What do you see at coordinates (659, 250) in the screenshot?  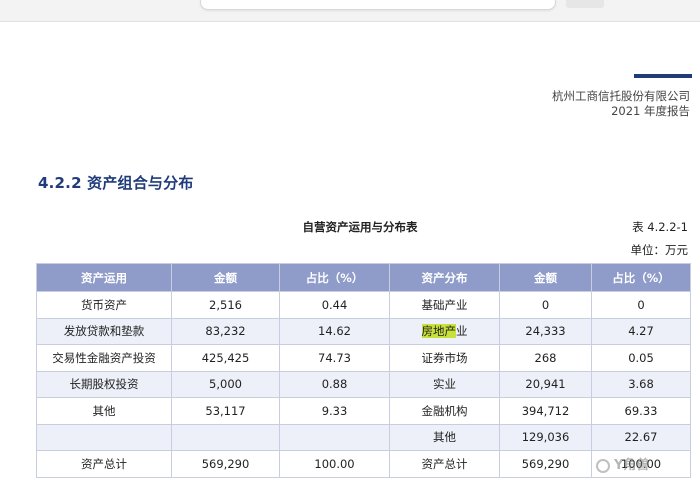 I see `table-unit: 单位：万元` at bounding box center [659, 250].